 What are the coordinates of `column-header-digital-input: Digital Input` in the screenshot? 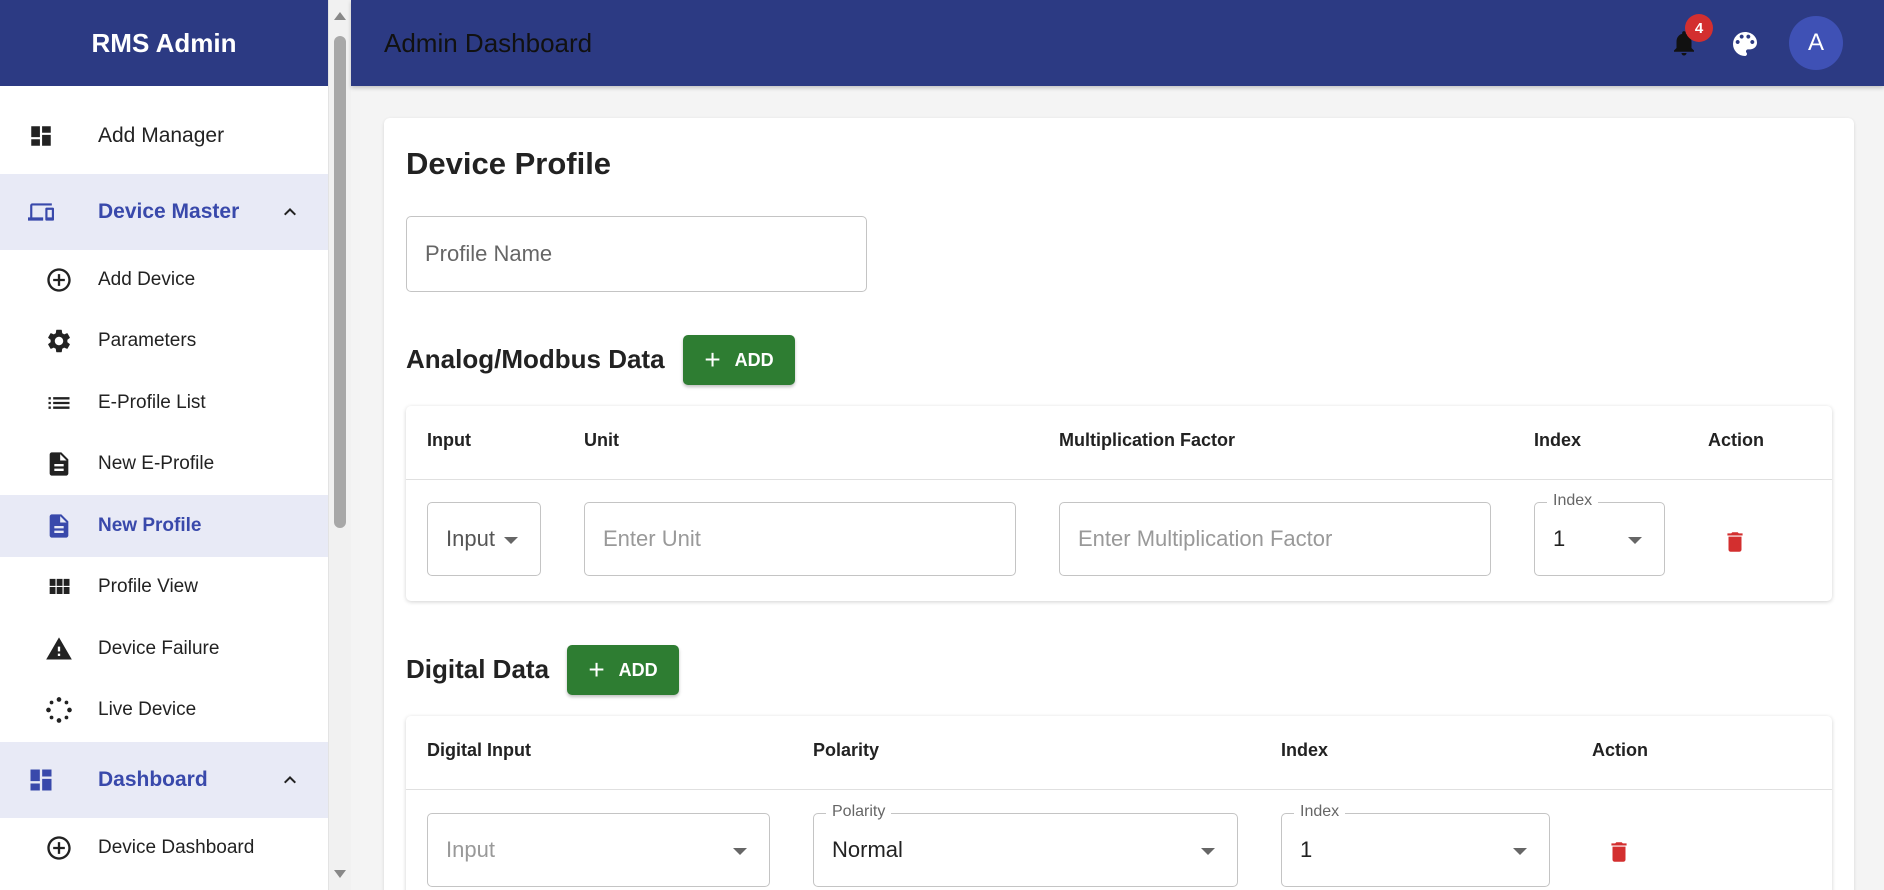 It's located at (479, 750).